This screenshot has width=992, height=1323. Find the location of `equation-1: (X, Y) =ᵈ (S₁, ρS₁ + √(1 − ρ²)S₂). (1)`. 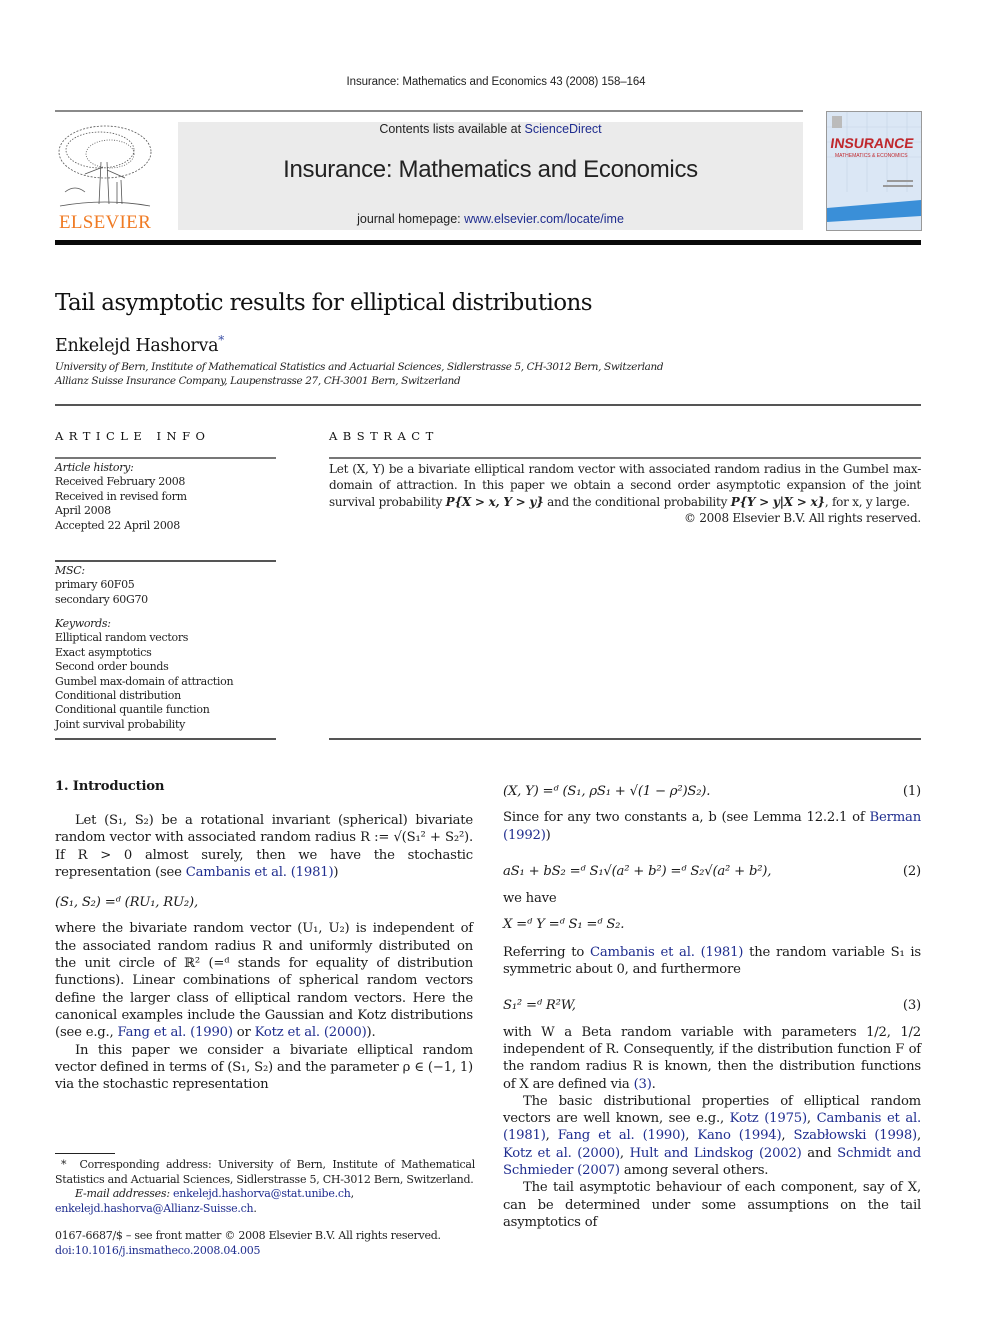

equation-1: (X, Y) =ᵈ (S₁, ρS₁ + √(1 − ρ²)S₂). (1) is located at coordinates (712, 791).